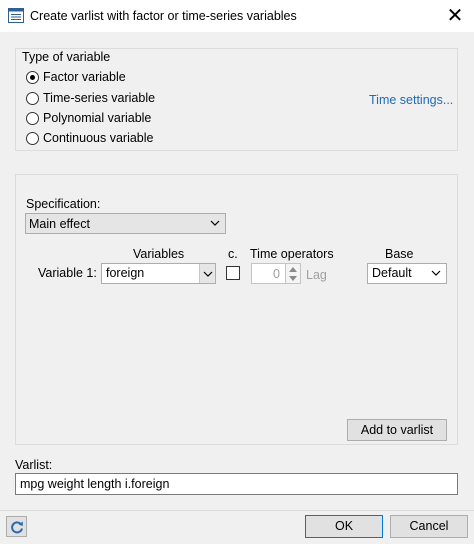 The image size is (474, 544). Describe the element at coordinates (98, 138) in the screenshot. I see `radio-label: Continuous variable` at that location.